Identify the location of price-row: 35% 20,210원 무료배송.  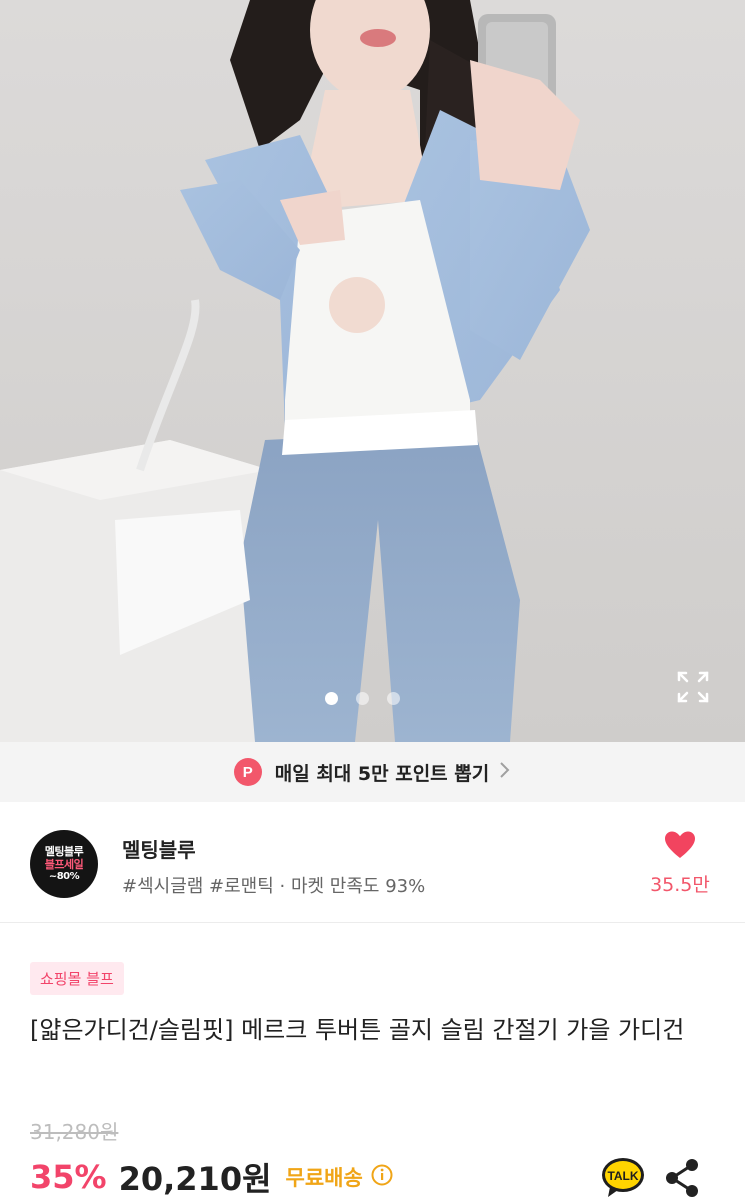
(211, 1177).